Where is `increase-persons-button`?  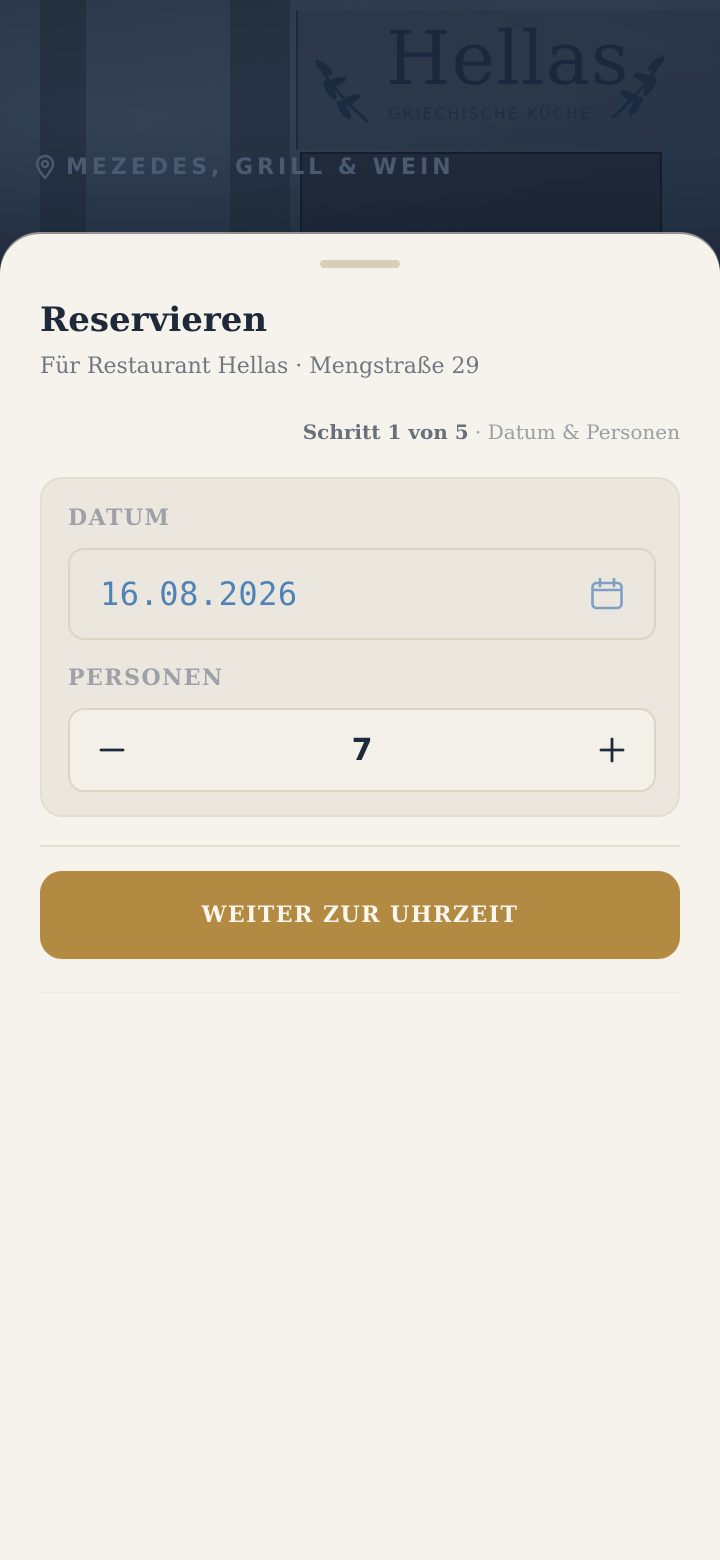
increase-persons-button is located at coordinates (612, 750).